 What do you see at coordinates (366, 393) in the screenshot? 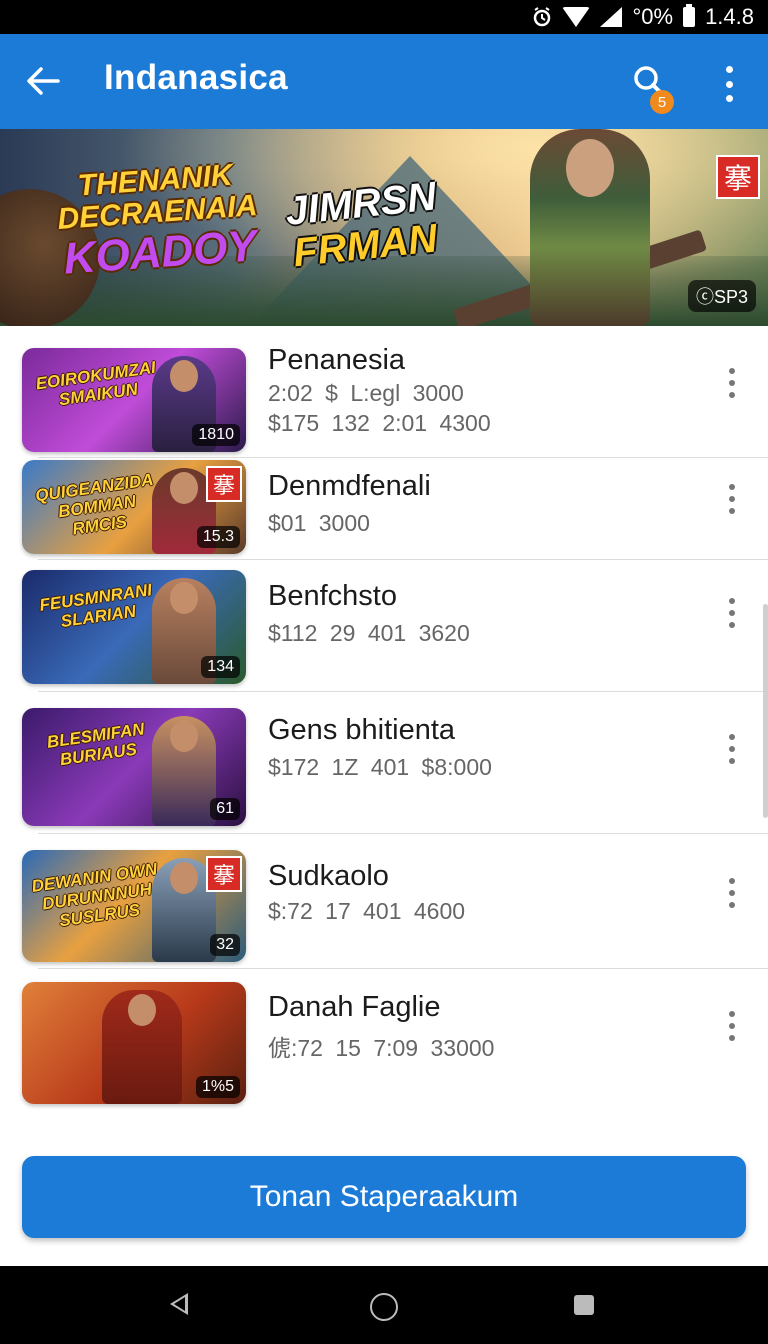
I see `game-meta: 2:02 $ L:egl 3000` at bounding box center [366, 393].